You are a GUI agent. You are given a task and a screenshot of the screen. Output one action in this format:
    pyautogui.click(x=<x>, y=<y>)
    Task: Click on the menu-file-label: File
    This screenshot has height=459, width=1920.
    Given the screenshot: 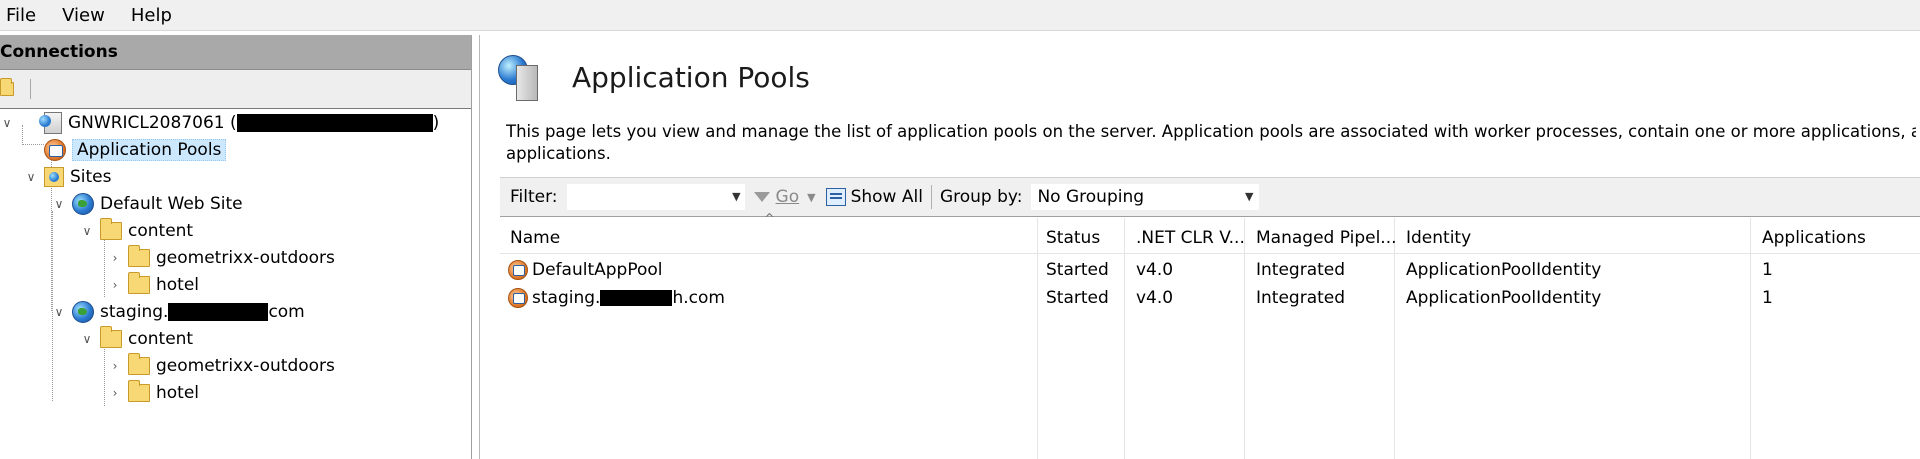 What is the action you would take?
    pyautogui.click(x=21, y=15)
    